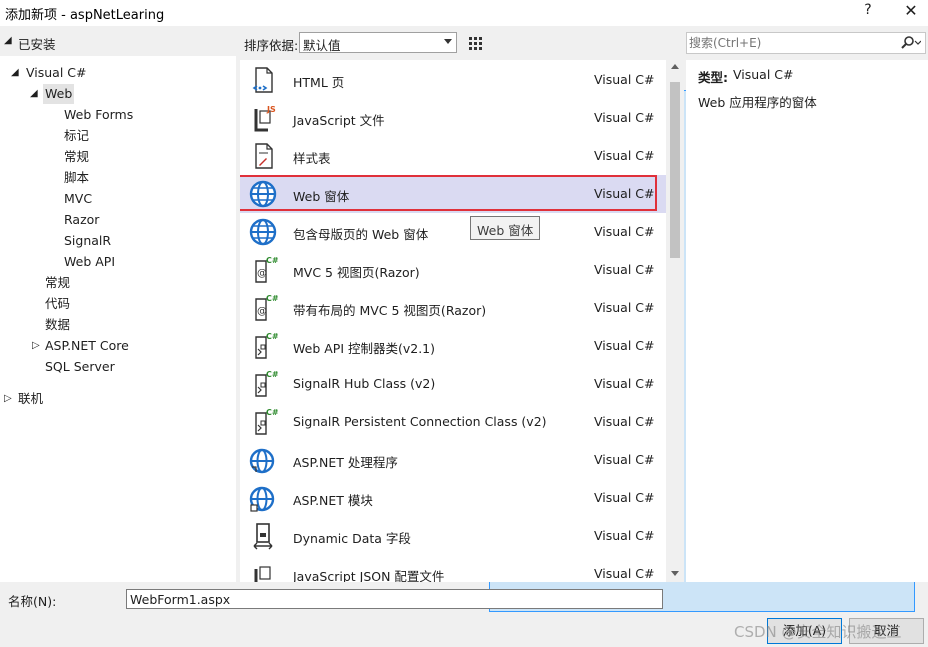 The image size is (928, 647). What do you see at coordinates (911, 12) in the screenshot?
I see `close-button: ✕` at bounding box center [911, 12].